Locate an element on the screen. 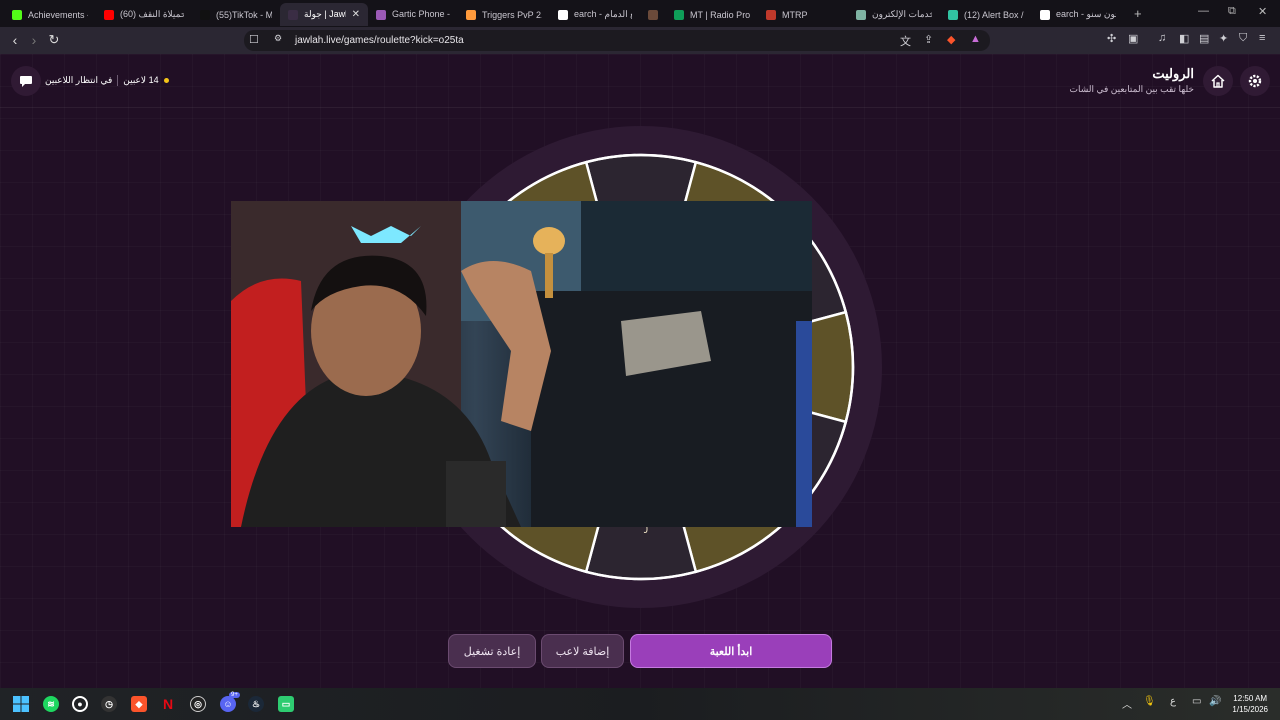 The image size is (1280, 720). tray-chevron-icon: ︿ is located at coordinates (1127, 703).